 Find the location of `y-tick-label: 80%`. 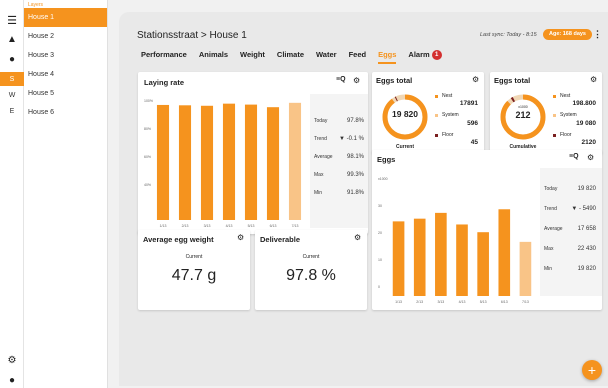

y-tick-label: 80% is located at coordinates (147, 129).